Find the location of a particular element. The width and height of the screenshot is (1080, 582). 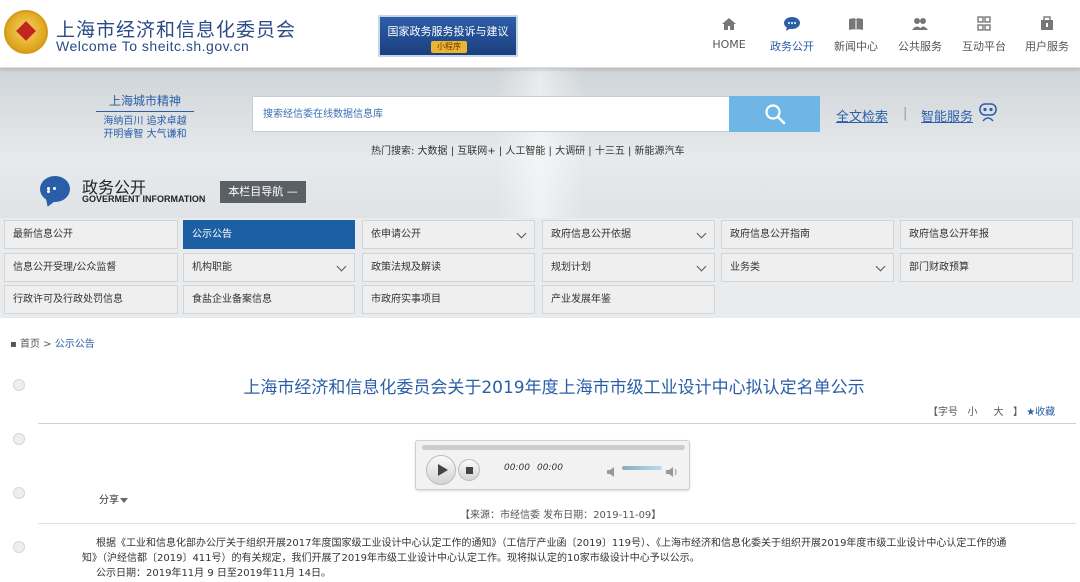

category-label: 产业发展年鉴 is located at coordinates (581, 299).